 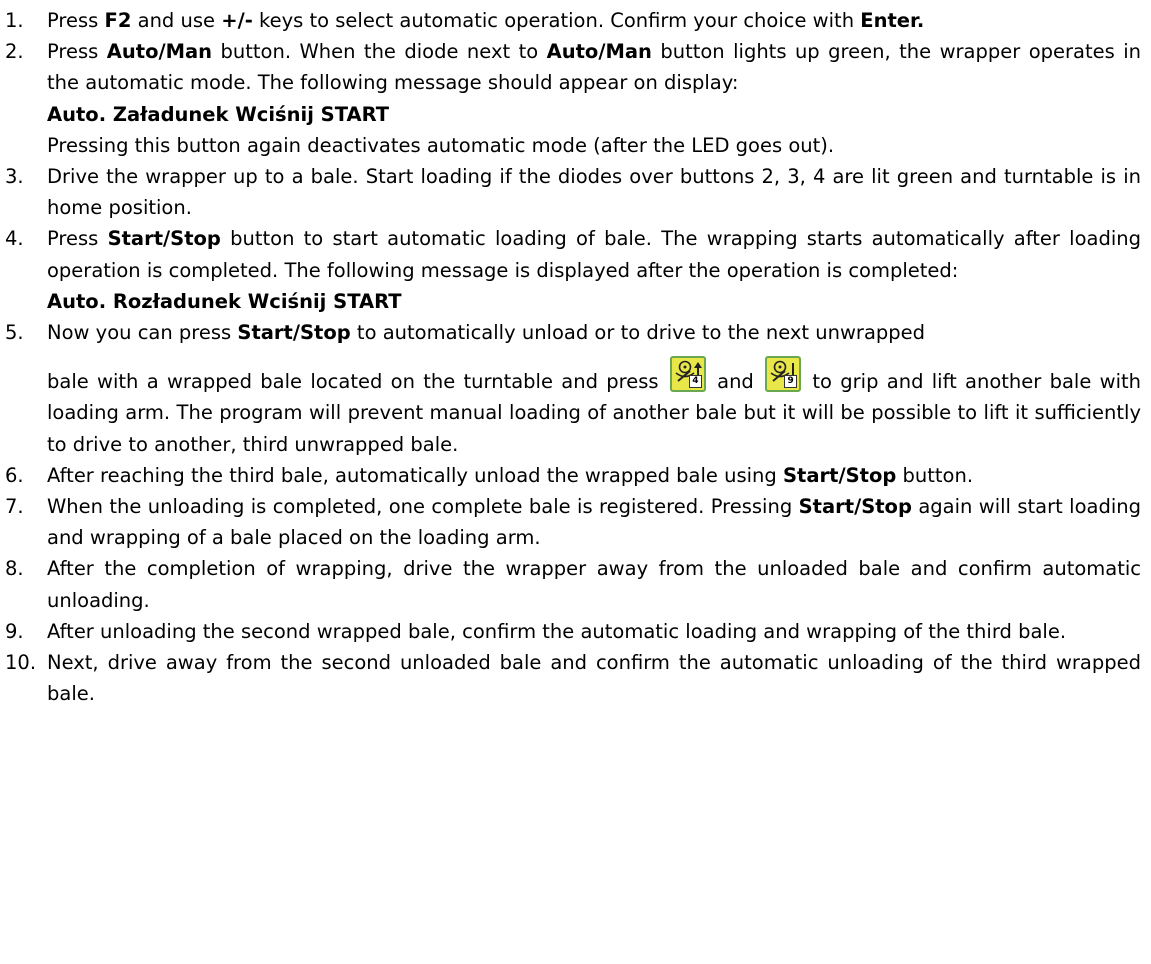 What do you see at coordinates (218, 114) in the screenshot?
I see `display-message: Auto. Załadunek Wciśnij START` at bounding box center [218, 114].